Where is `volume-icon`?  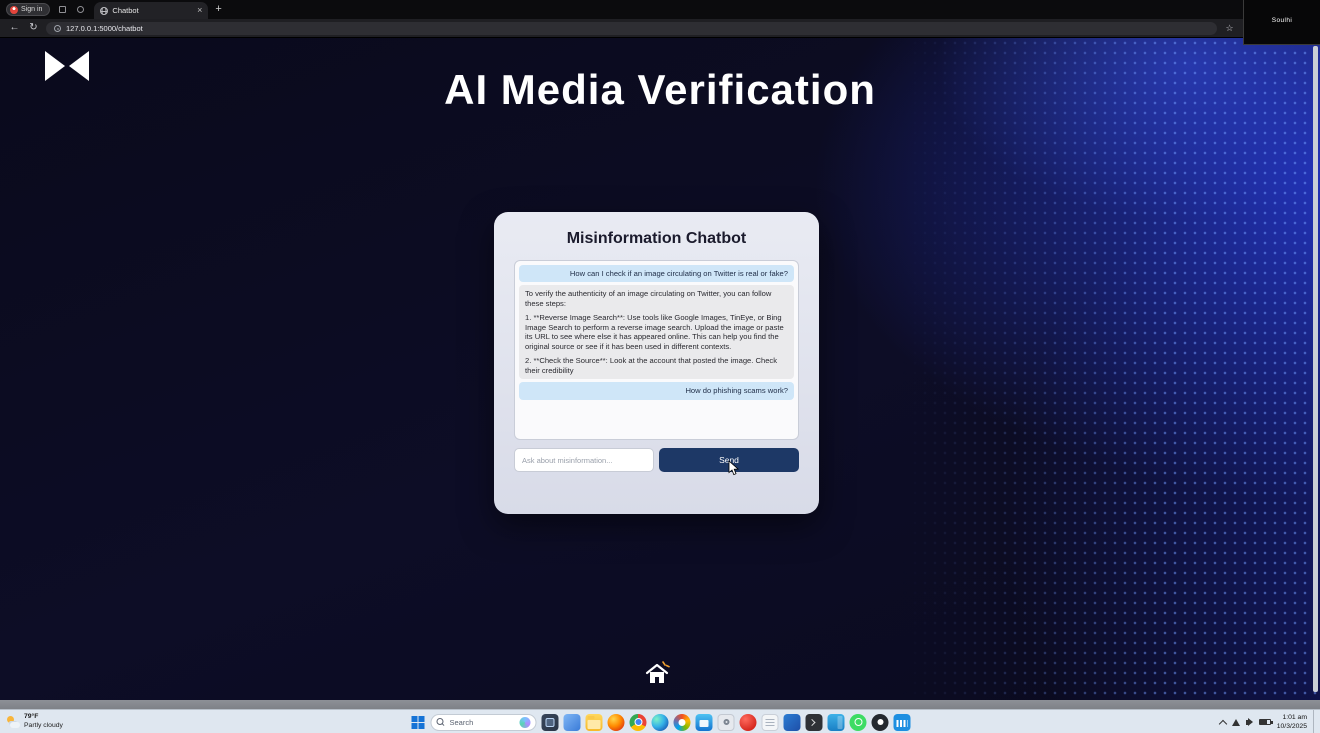 volume-icon is located at coordinates (1249, 721).